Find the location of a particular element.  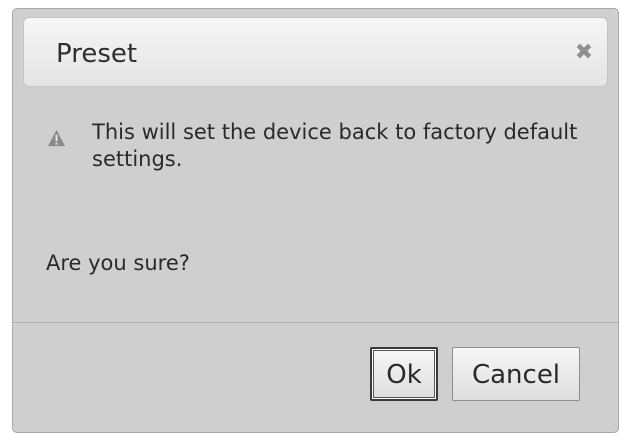

confirm-question: Are you sure? is located at coordinates (118, 263).